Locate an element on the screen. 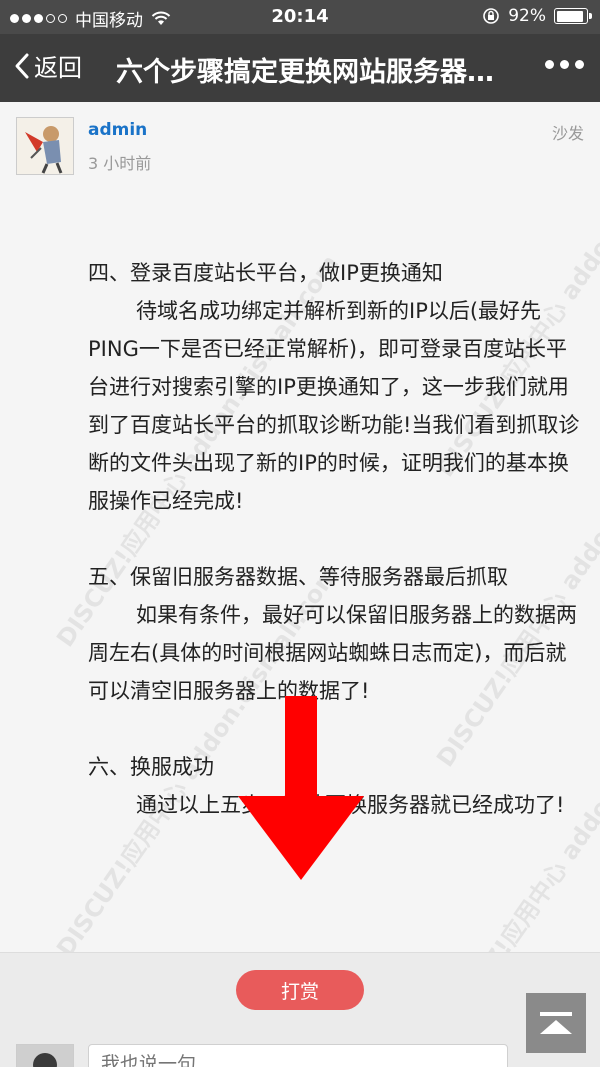  section-heading: 五、保留旧服务器数据、等待服务器最后抓取 is located at coordinates (298, 577).